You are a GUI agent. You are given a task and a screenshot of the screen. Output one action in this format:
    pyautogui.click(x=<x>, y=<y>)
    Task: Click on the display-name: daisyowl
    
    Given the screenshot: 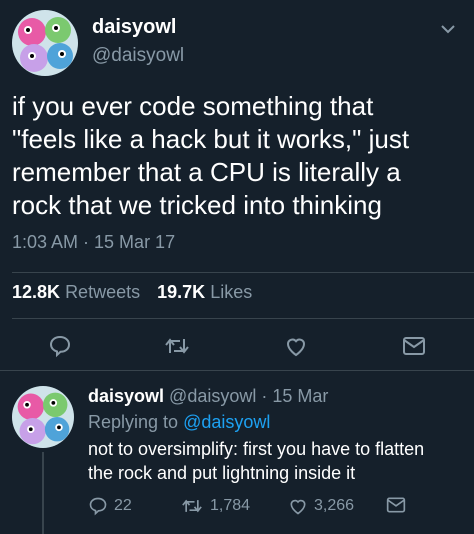 What is the action you would take?
    pyautogui.click(x=134, y=27)
    